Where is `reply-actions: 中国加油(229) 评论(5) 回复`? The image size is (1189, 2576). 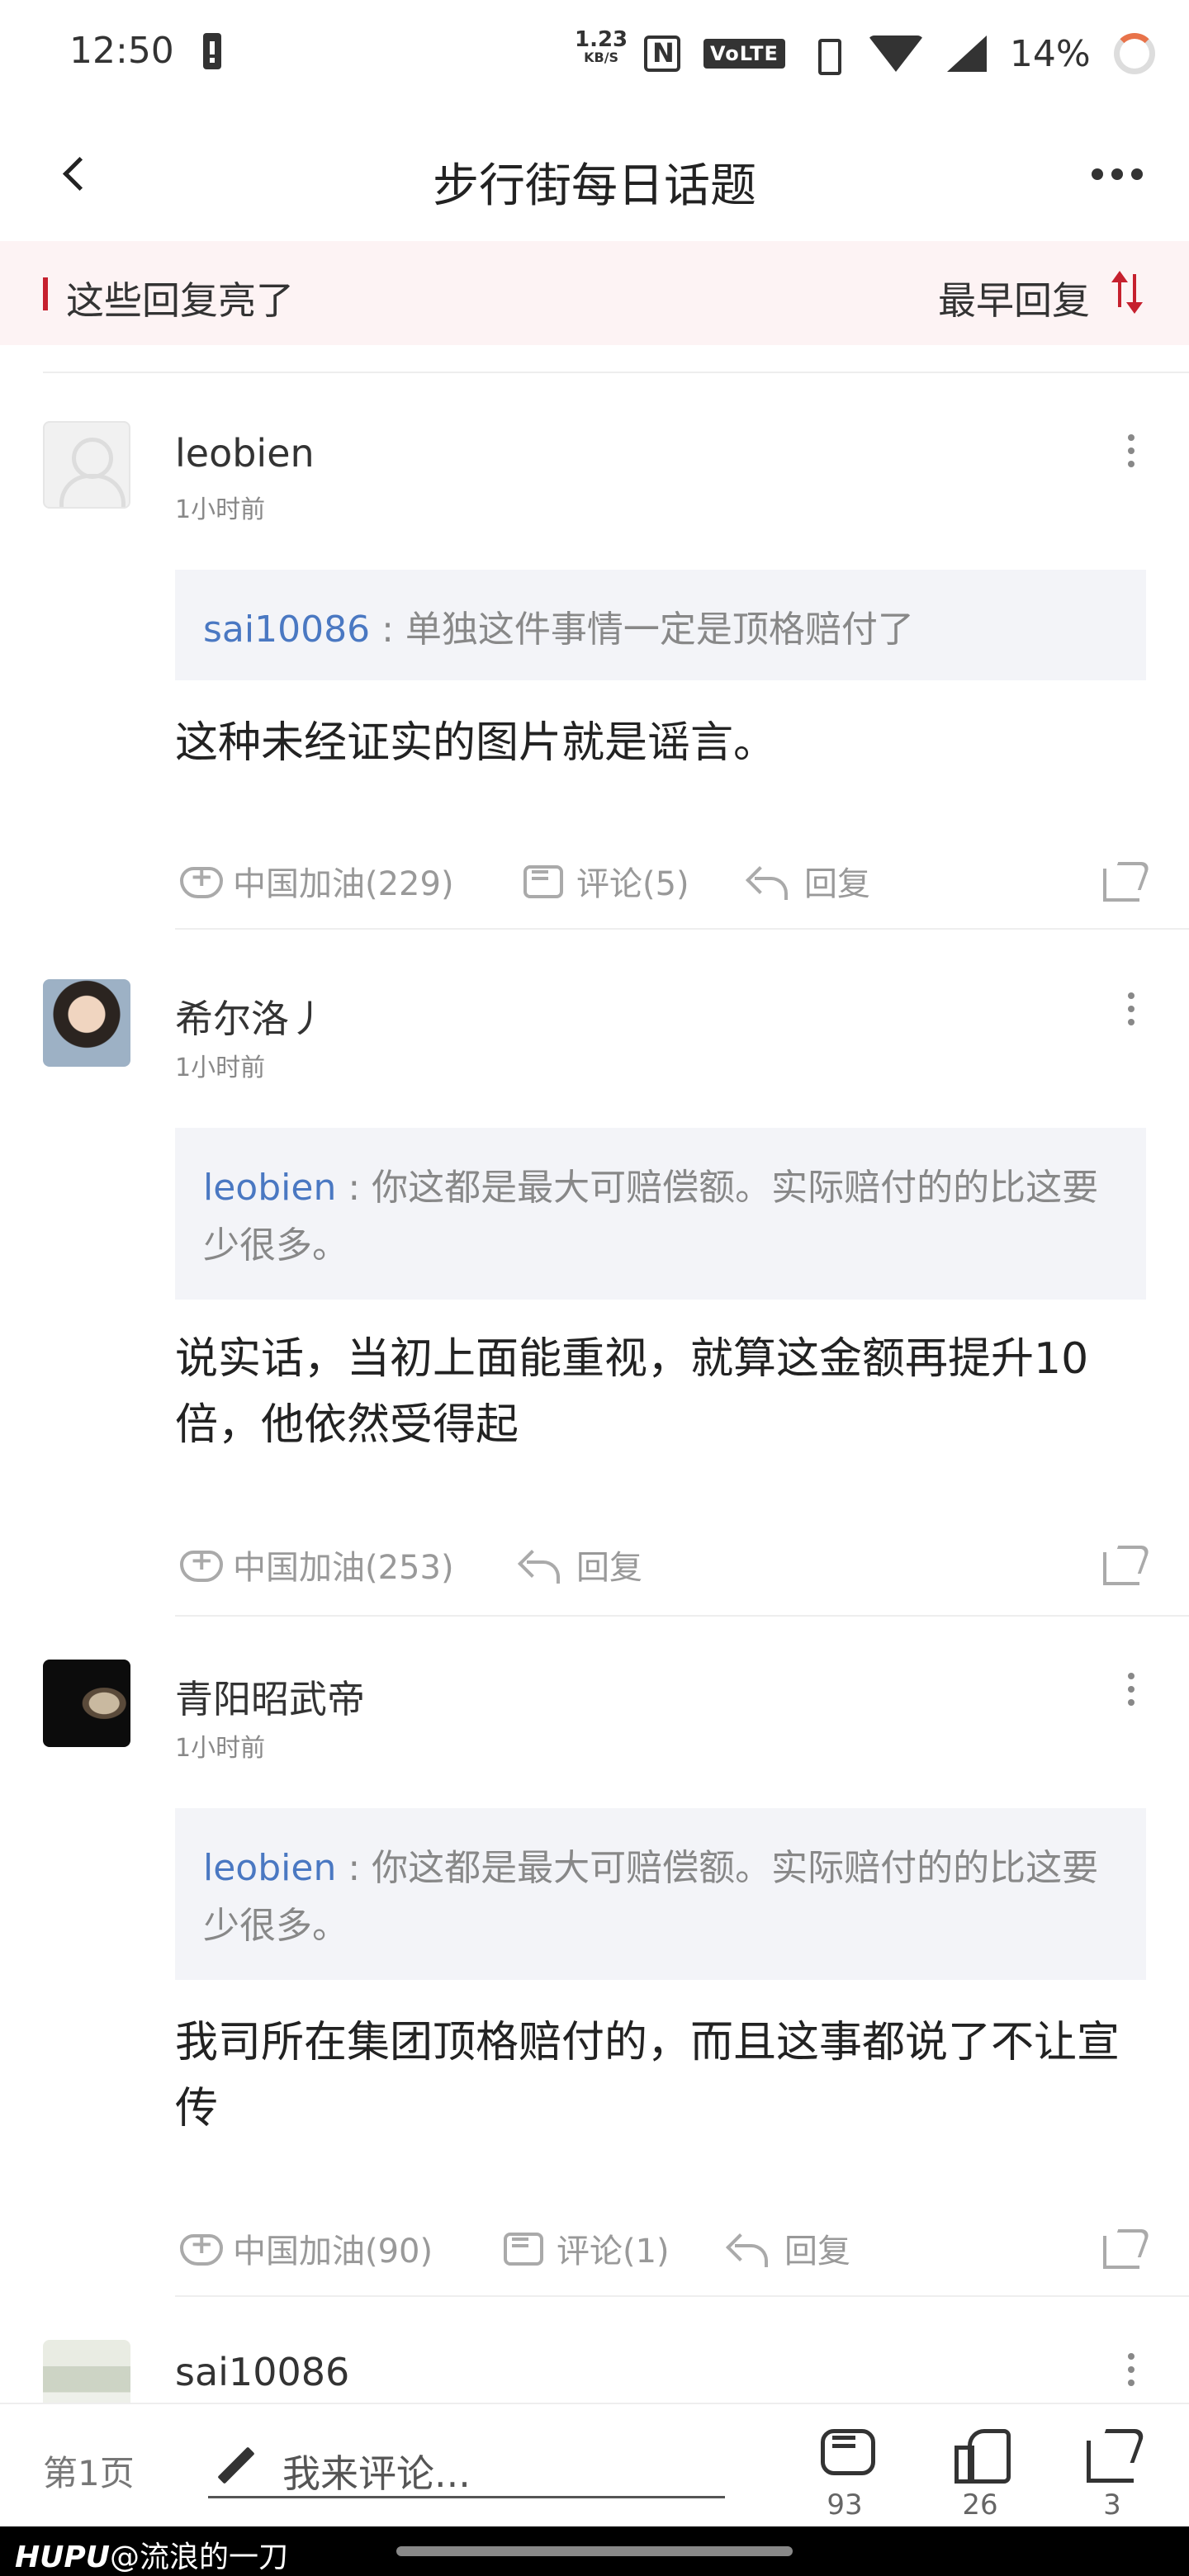 reply-actions: 中国加油(229) 评论(5) 回复 is located at coordinates (660, 886).